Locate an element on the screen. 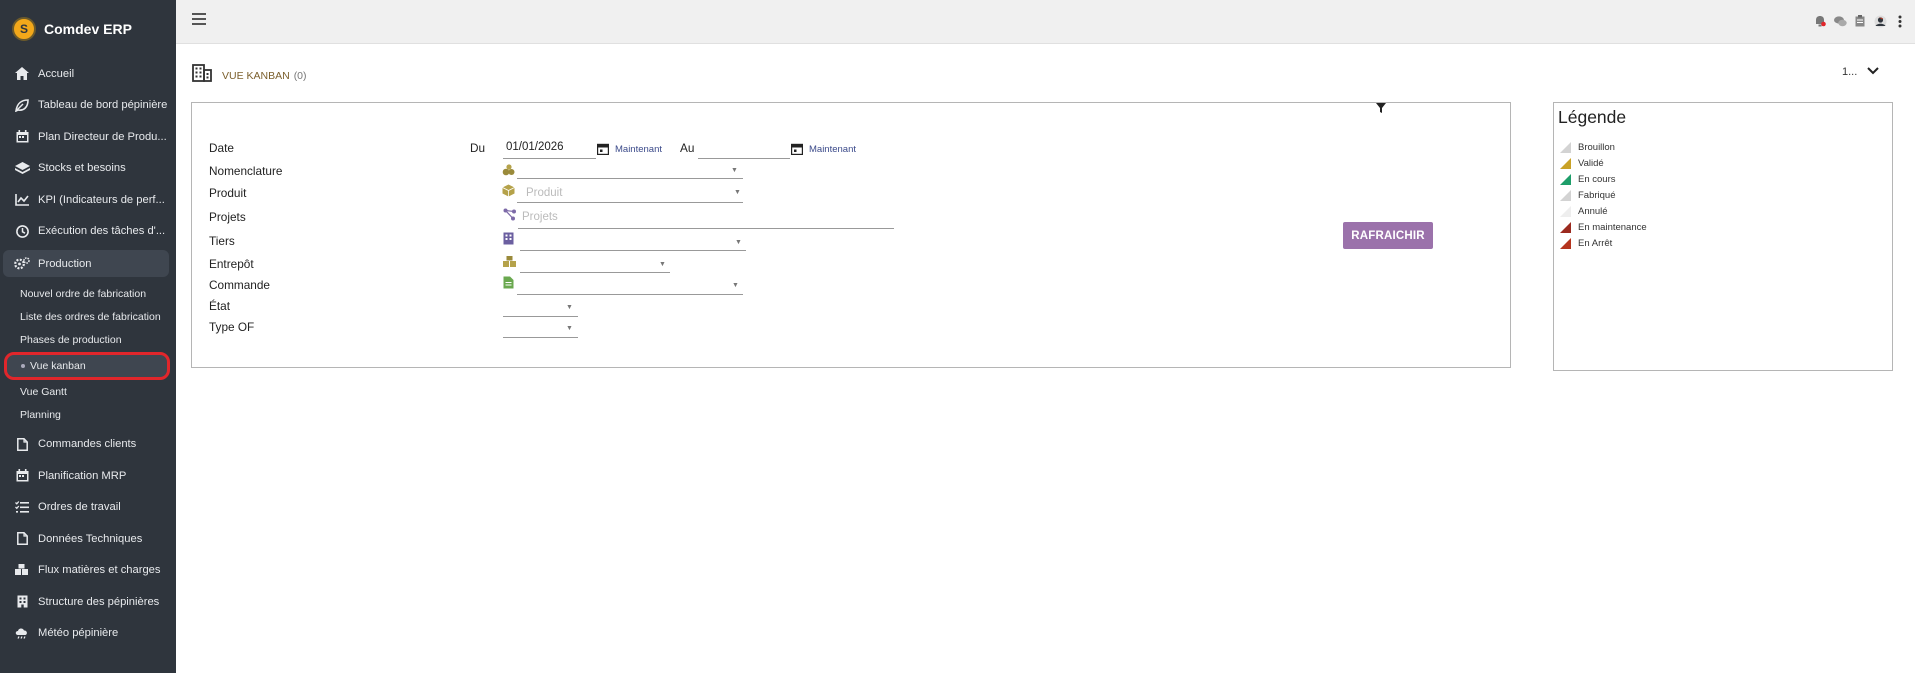 The image size is (1915, 673). entrepot-select is located at coordinates (595, 272).